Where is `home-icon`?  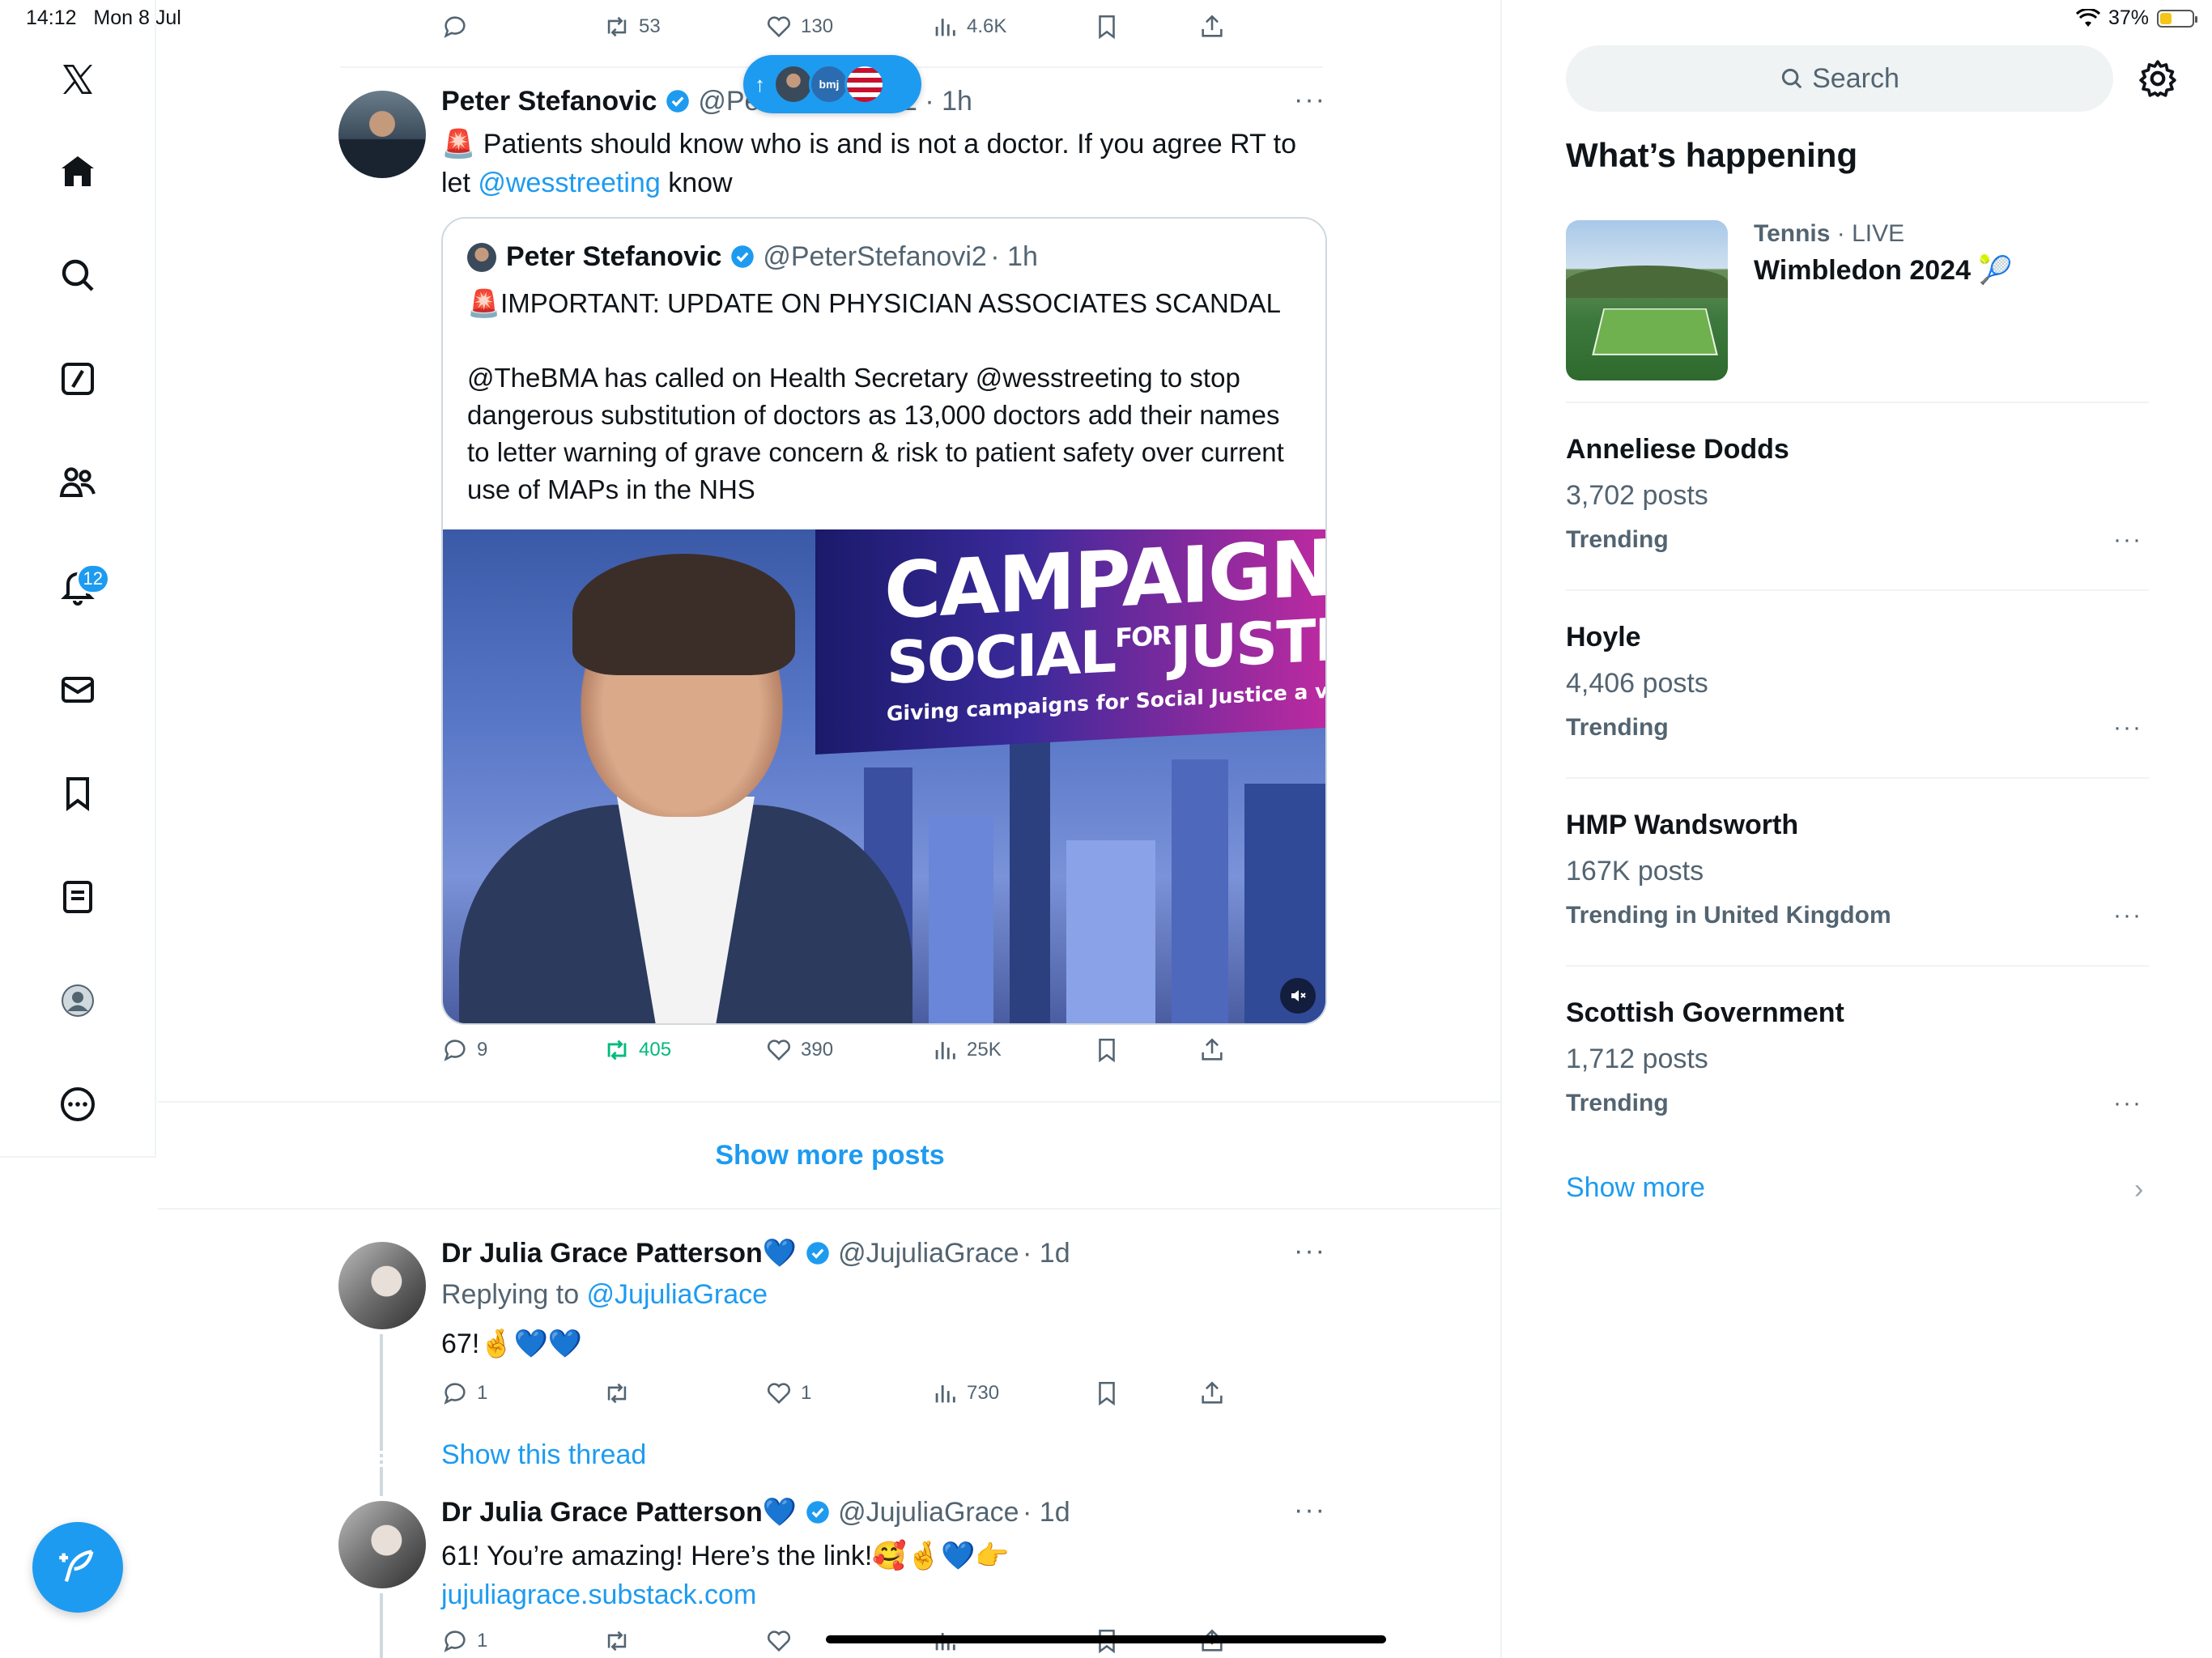 home-icon is located at coordinates (77, 171).